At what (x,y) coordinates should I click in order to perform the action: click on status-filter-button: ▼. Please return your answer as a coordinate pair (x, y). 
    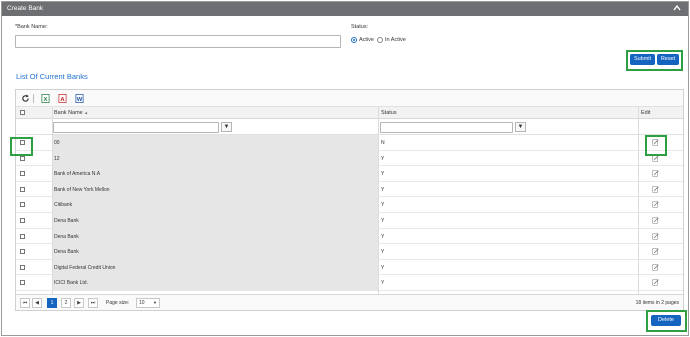
    Looking at the image, I should click on (520, 127).